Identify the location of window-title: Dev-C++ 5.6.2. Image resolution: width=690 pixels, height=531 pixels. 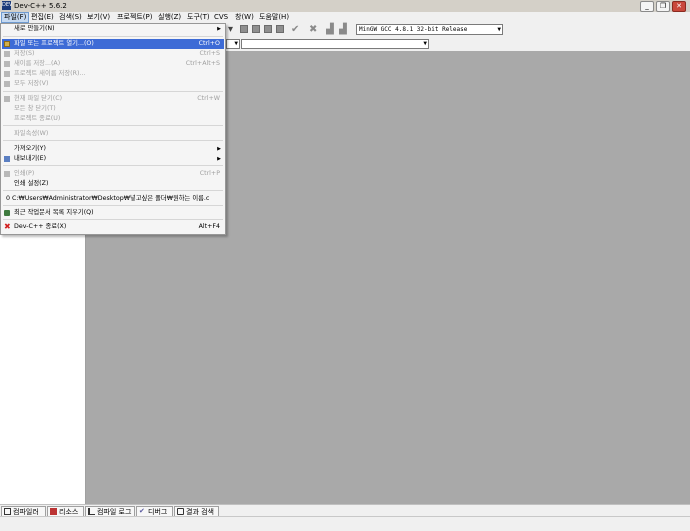
(40, 6).